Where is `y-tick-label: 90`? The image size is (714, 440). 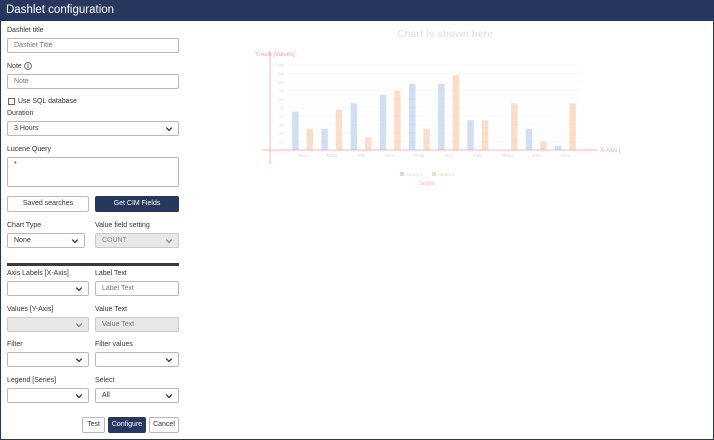
y-tick-label: 90 is located at coordinates (282, 74).